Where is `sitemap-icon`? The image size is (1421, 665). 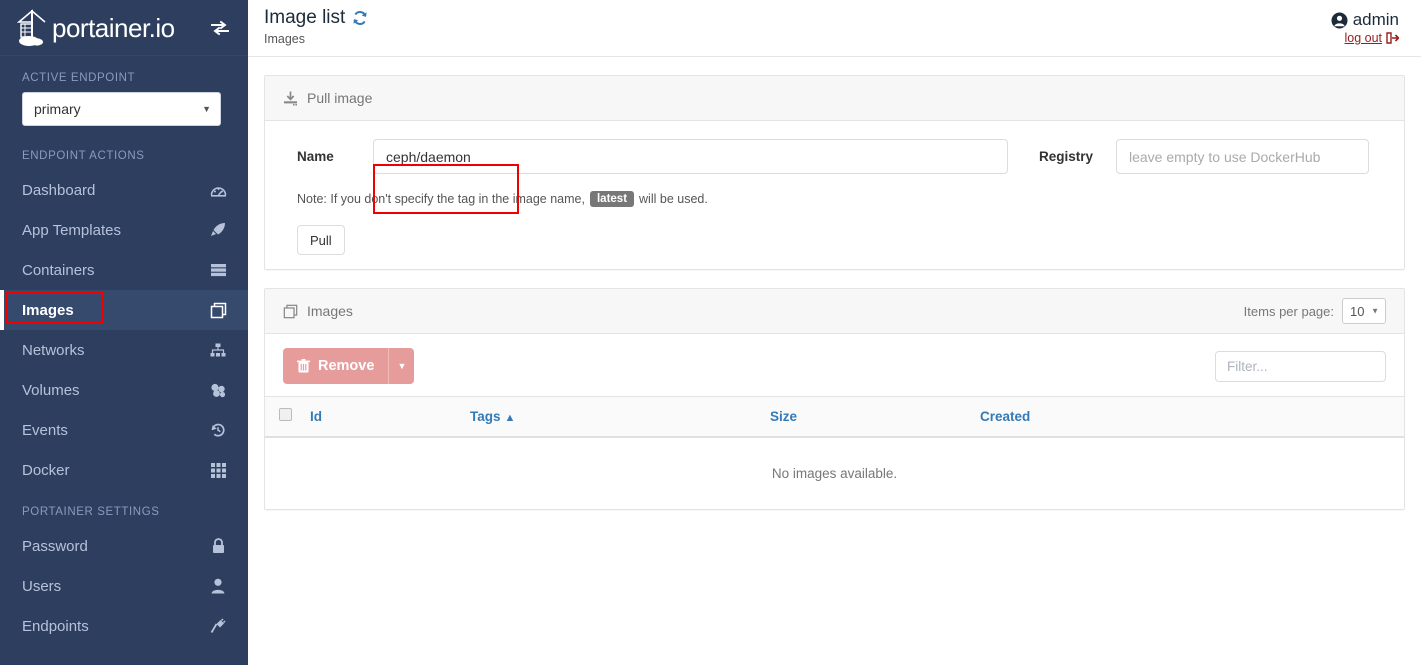 sitemap-icon is located at coordinates (218, 350).